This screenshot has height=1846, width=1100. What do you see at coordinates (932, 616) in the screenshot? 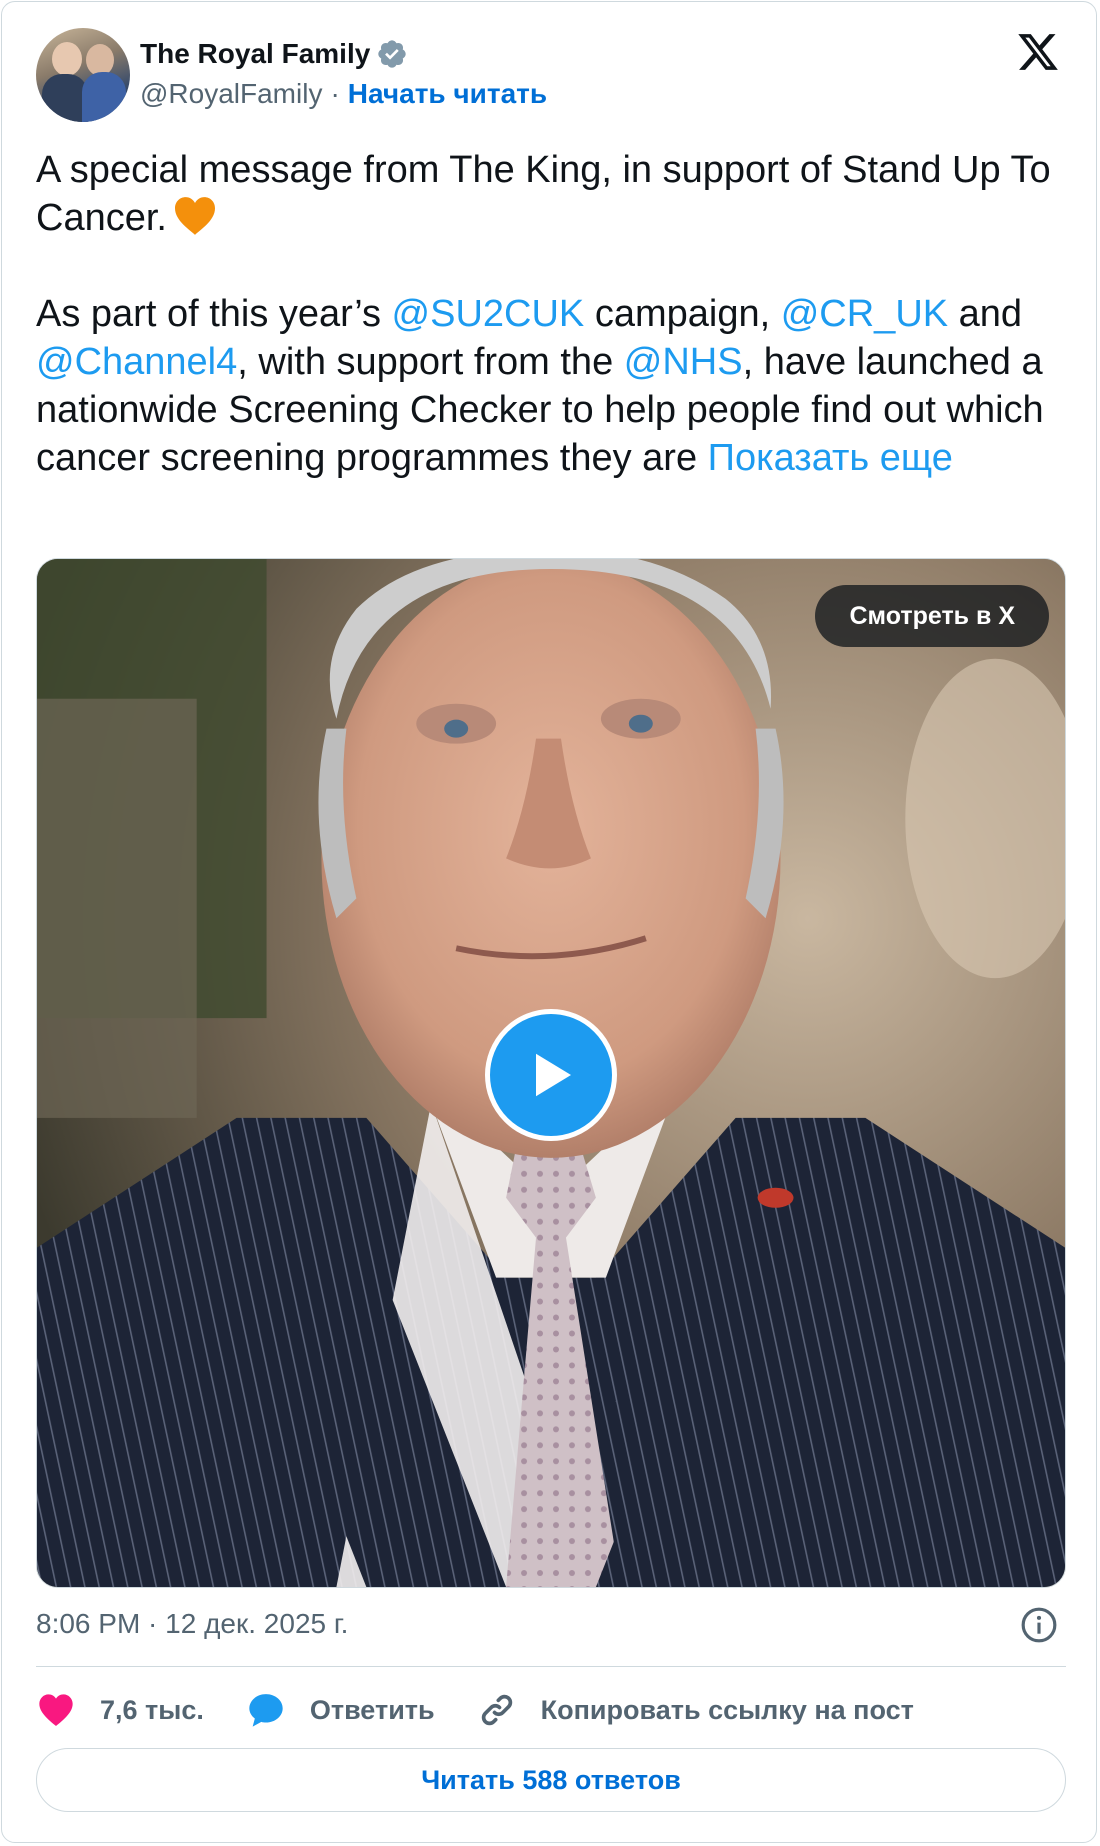
I see `watch-on-x-button: Смотреть в X` at bounding box center [932, 616].